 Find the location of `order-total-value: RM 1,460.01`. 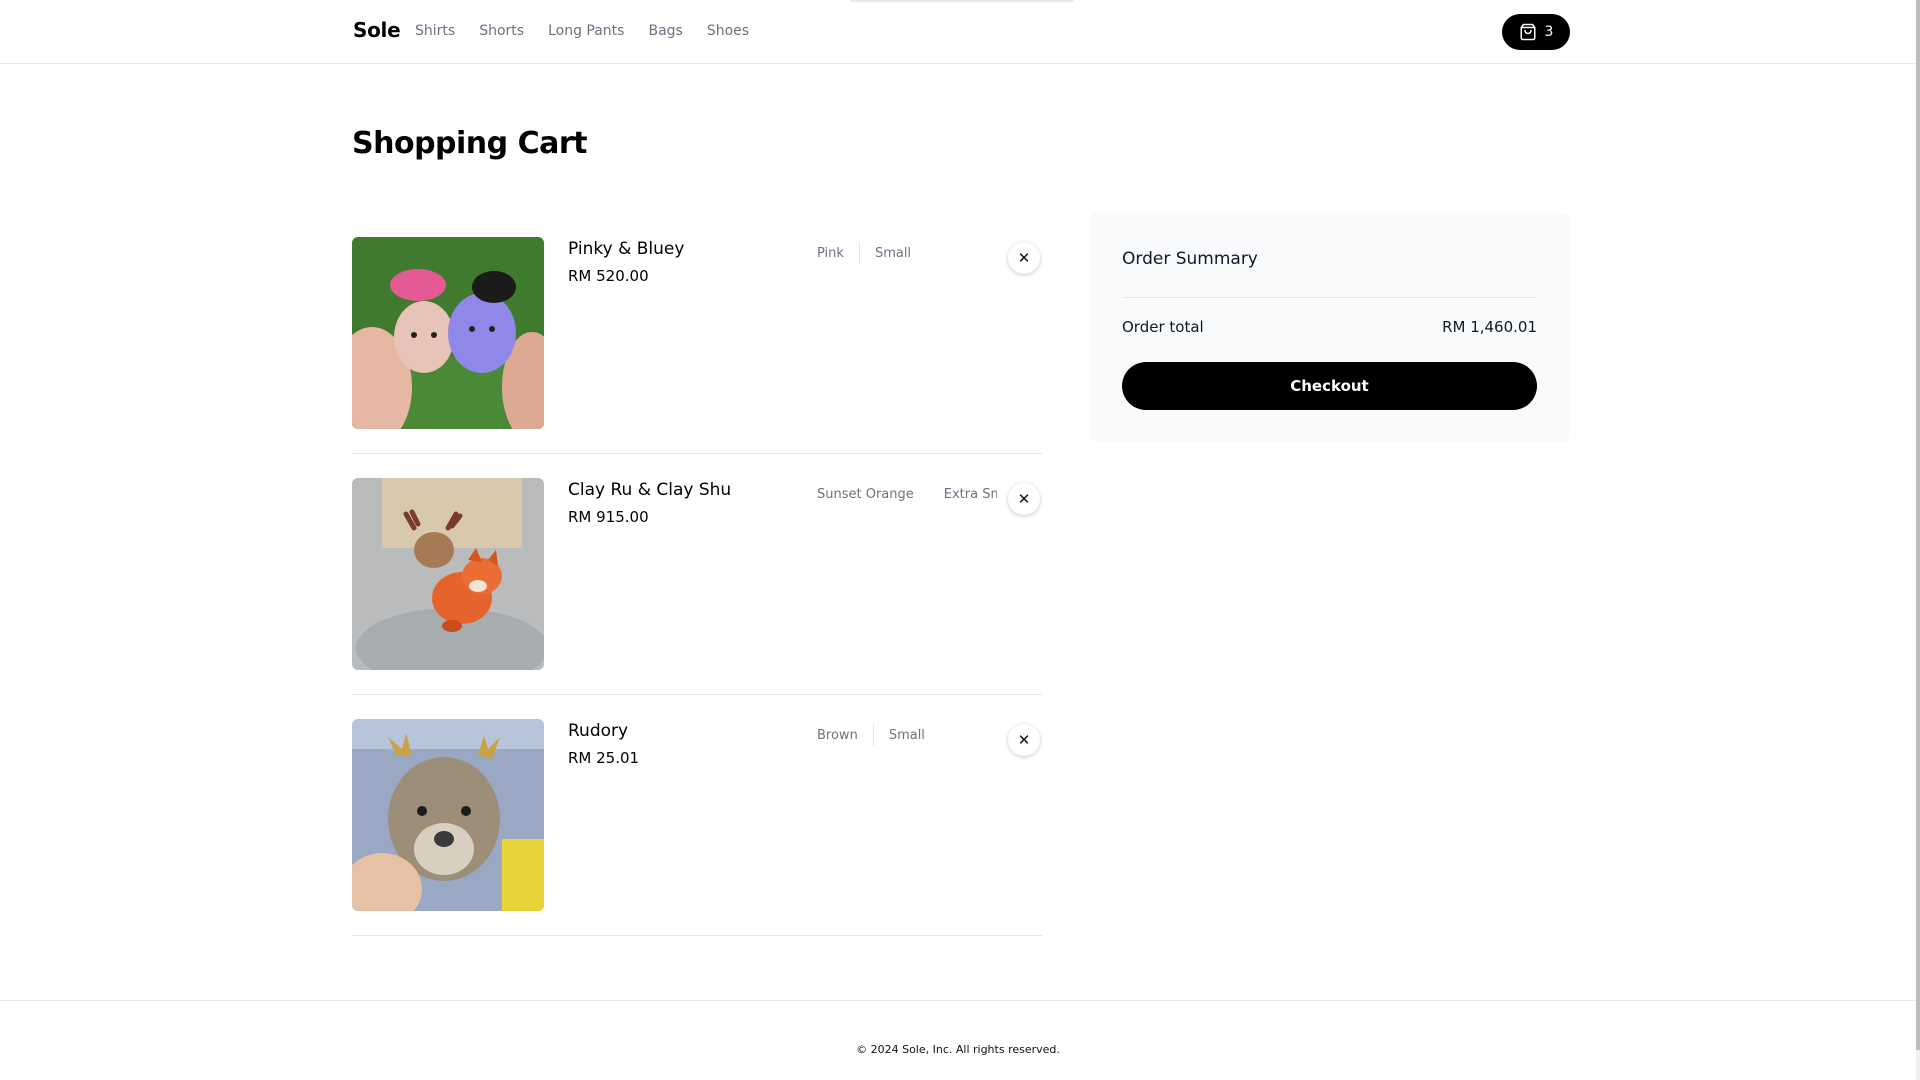

order-total-value: RM 1,460.01 is located at coordinates (1489, 327).